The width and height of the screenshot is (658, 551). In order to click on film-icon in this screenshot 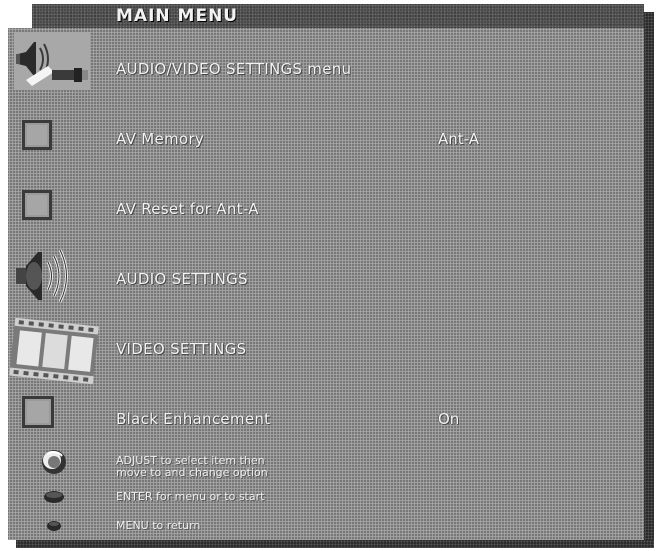, I will do `click(54, 351)`.